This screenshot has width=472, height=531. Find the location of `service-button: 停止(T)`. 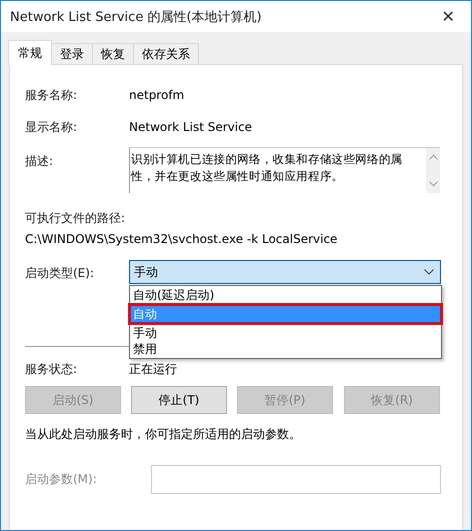

service-button: 停止(T) is located at coordinates (179, 400).